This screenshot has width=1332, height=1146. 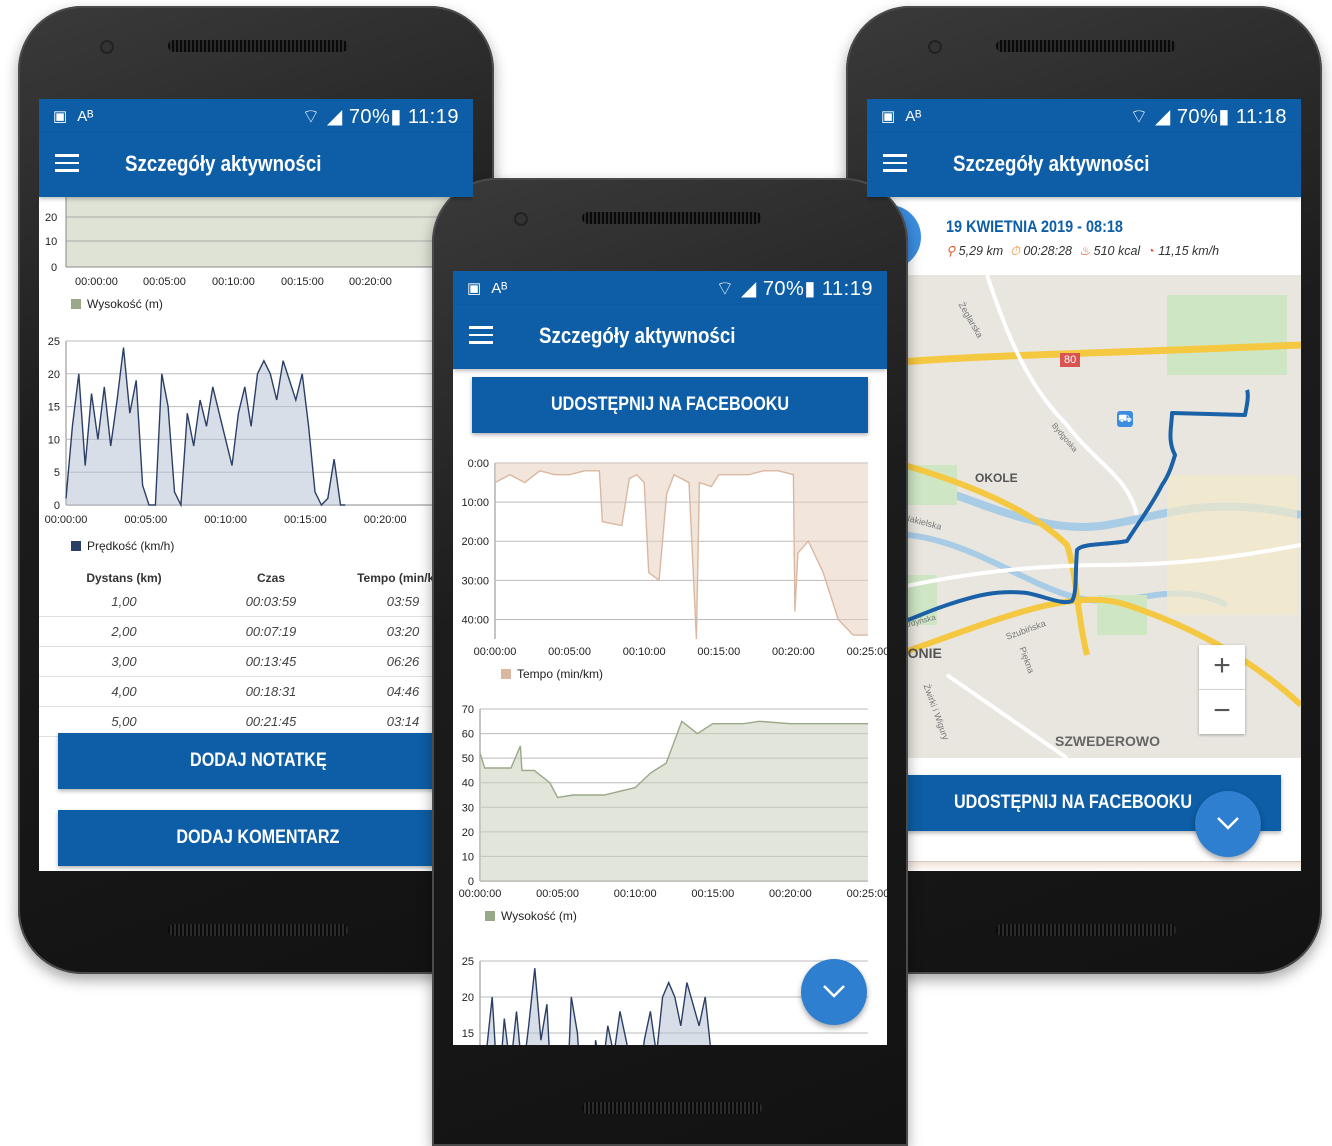 I want to click on splits-header-distance: Dystans (km), so click(x=124, y=578).